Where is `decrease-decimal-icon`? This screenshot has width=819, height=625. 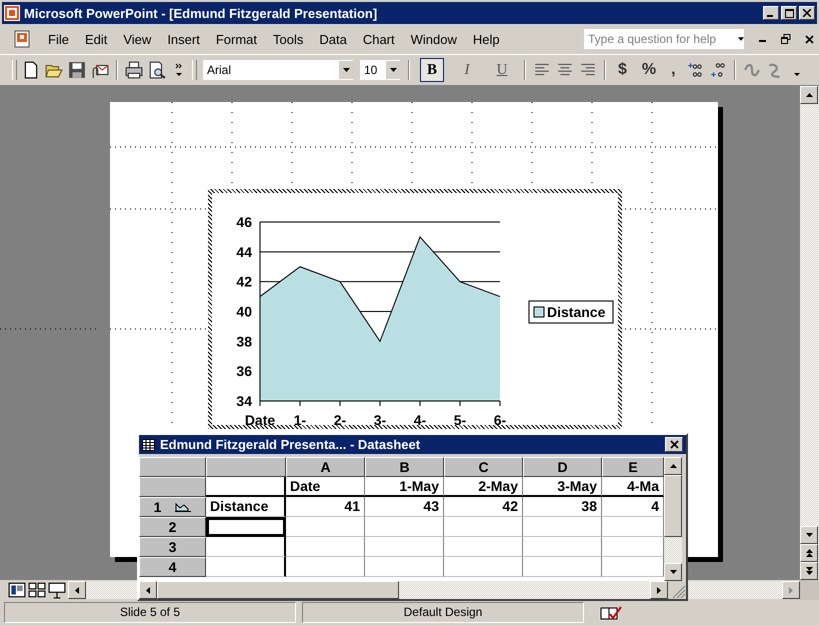
decrease-decimal-icon is located at coordinates (717, 70).